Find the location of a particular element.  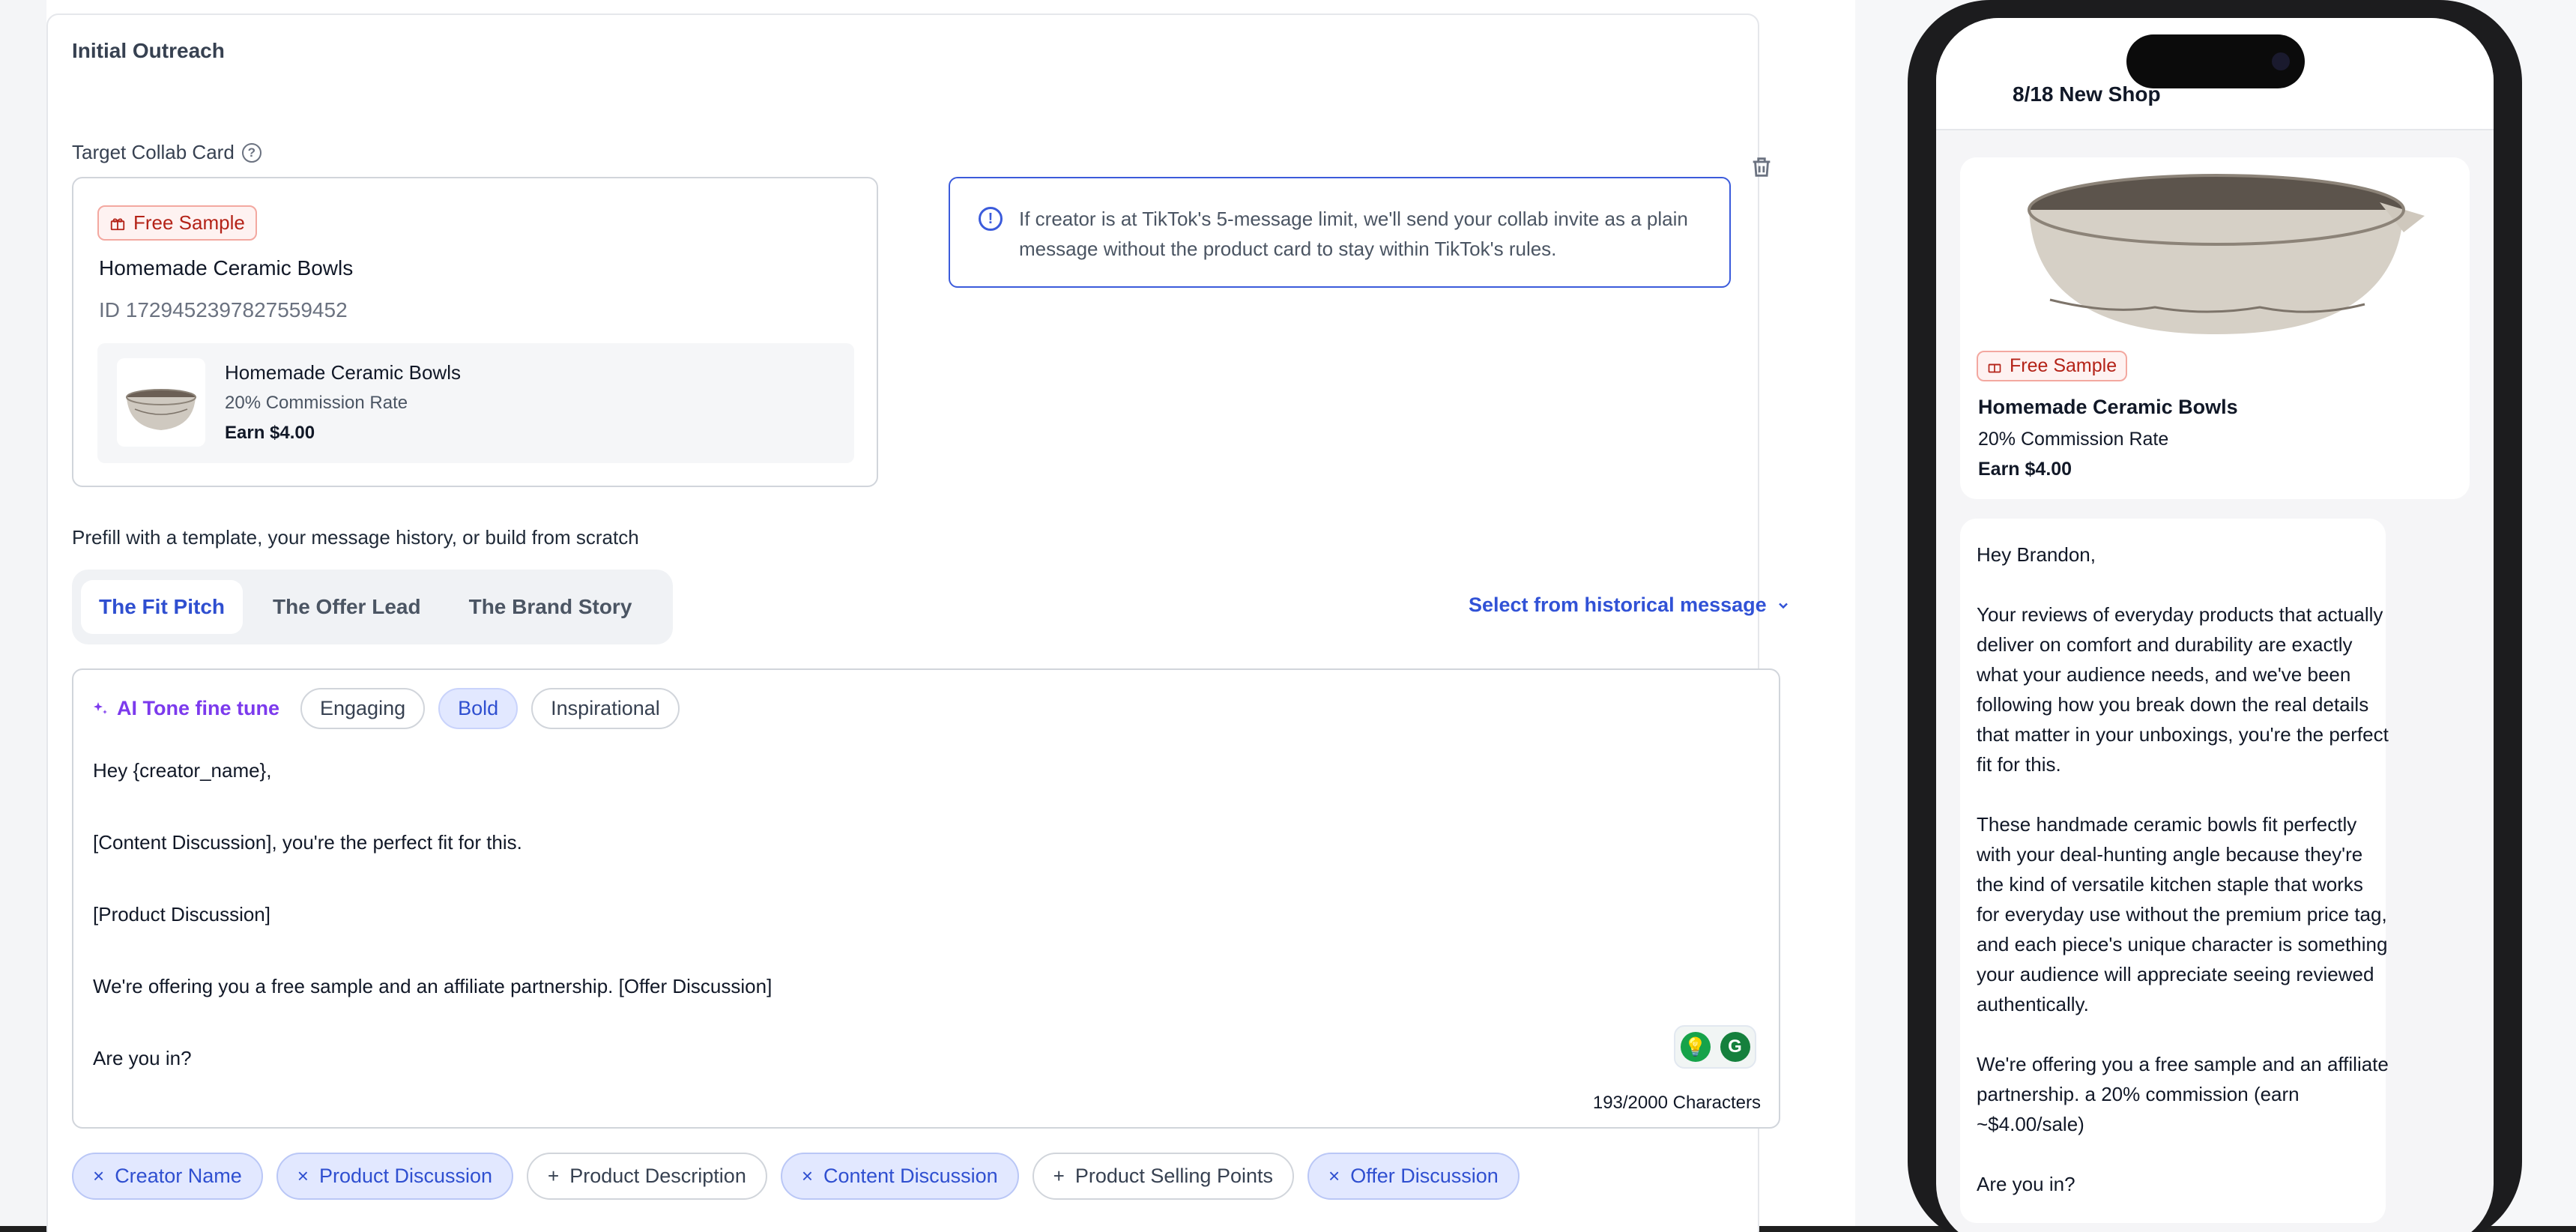

trash-icon is located at coordinates (1761, 167).